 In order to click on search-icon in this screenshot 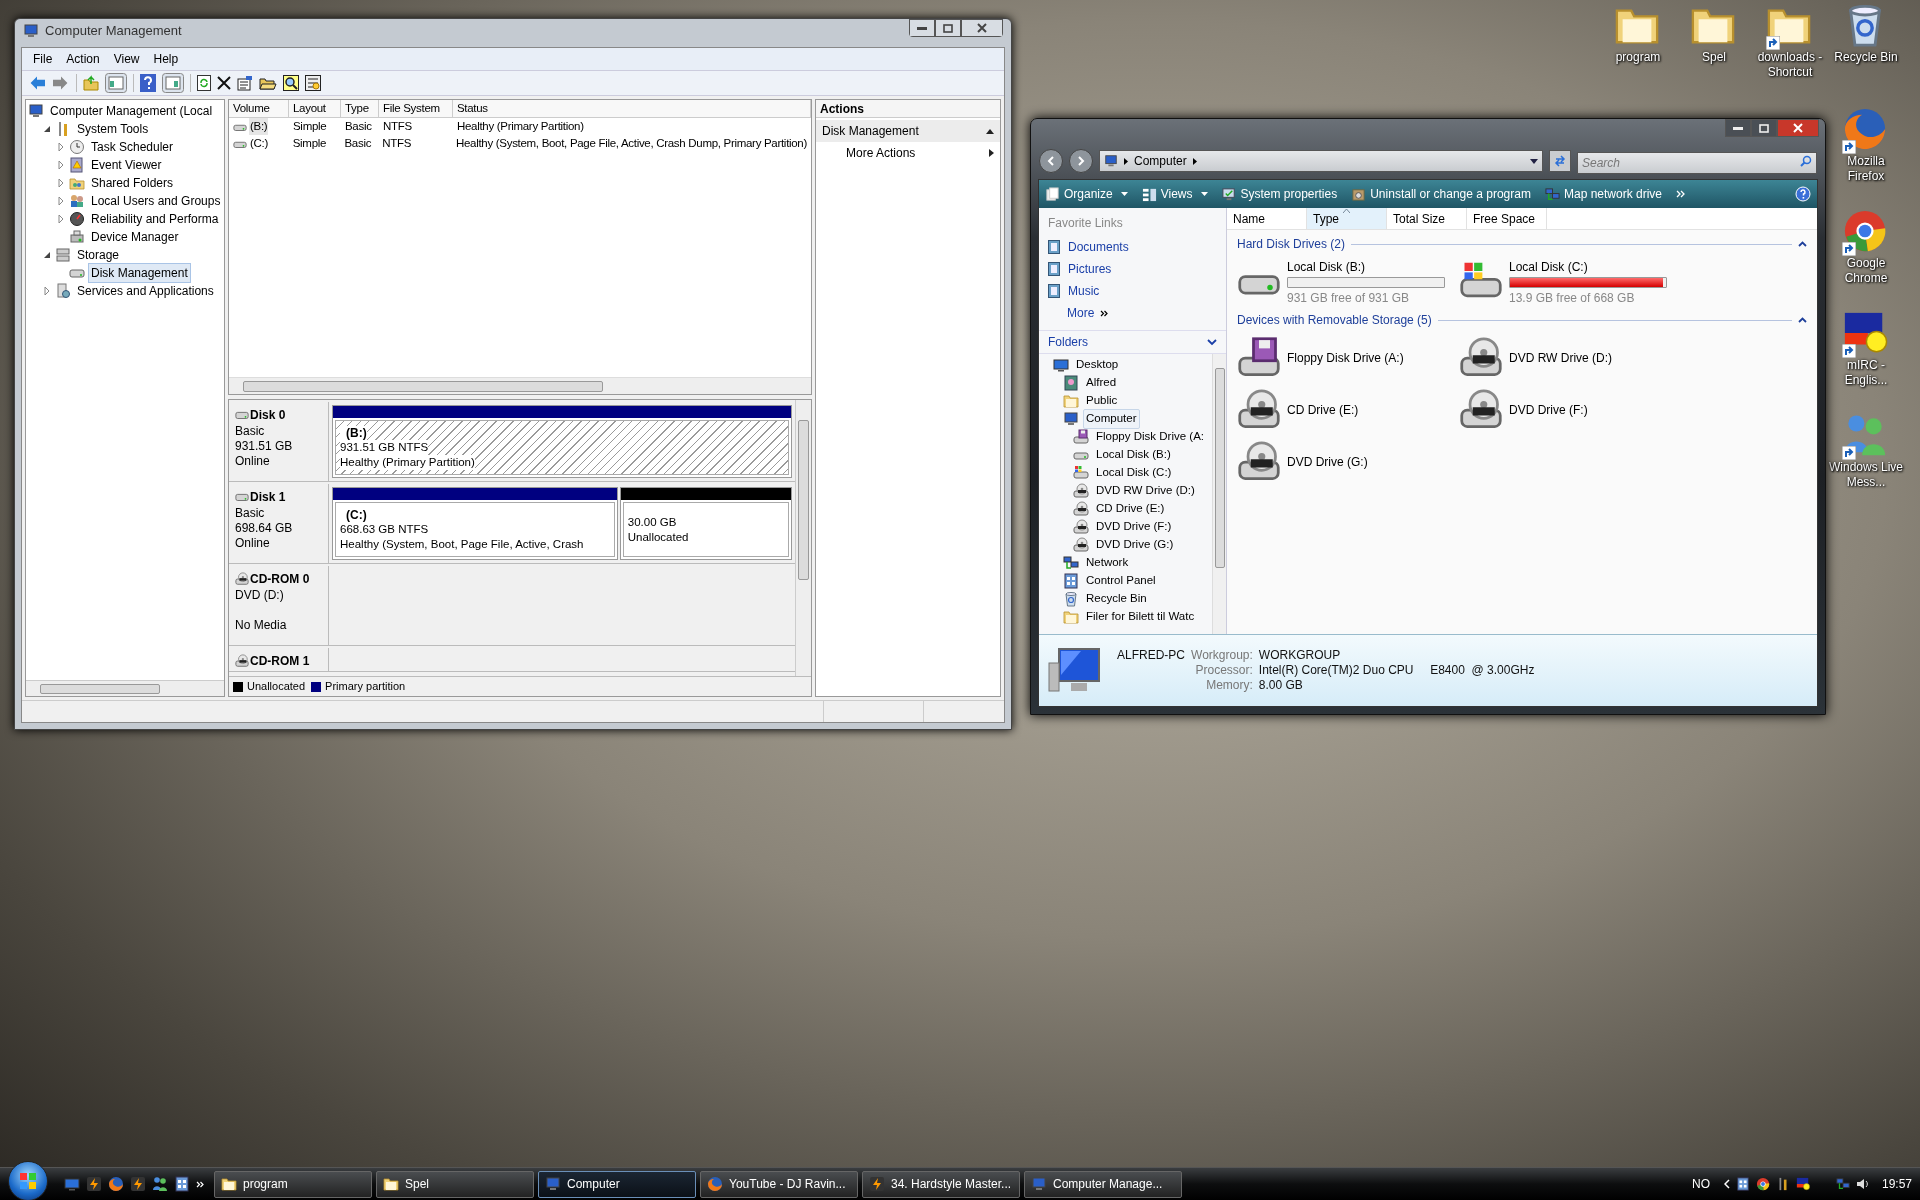, I will do `click(1806, 161)`.